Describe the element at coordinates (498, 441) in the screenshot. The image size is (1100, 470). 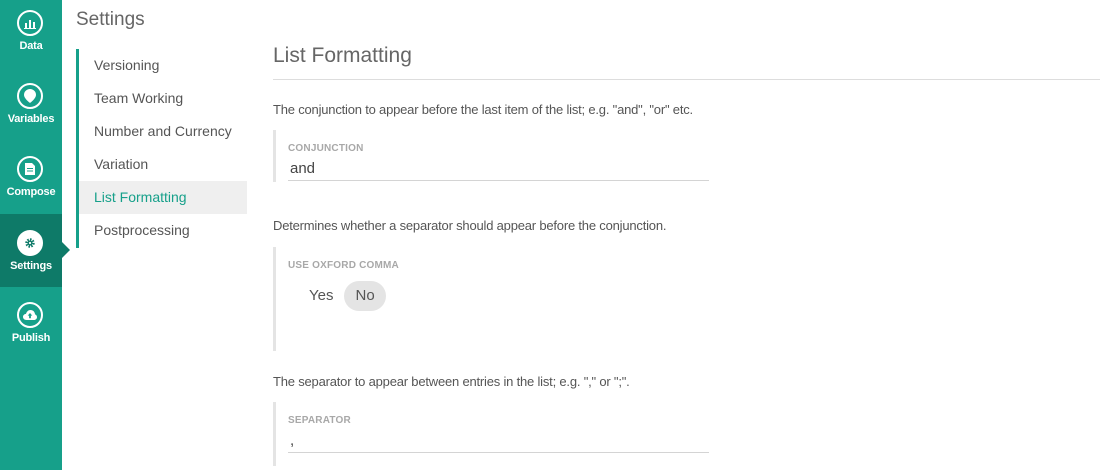
I see `separator-input` at that location.